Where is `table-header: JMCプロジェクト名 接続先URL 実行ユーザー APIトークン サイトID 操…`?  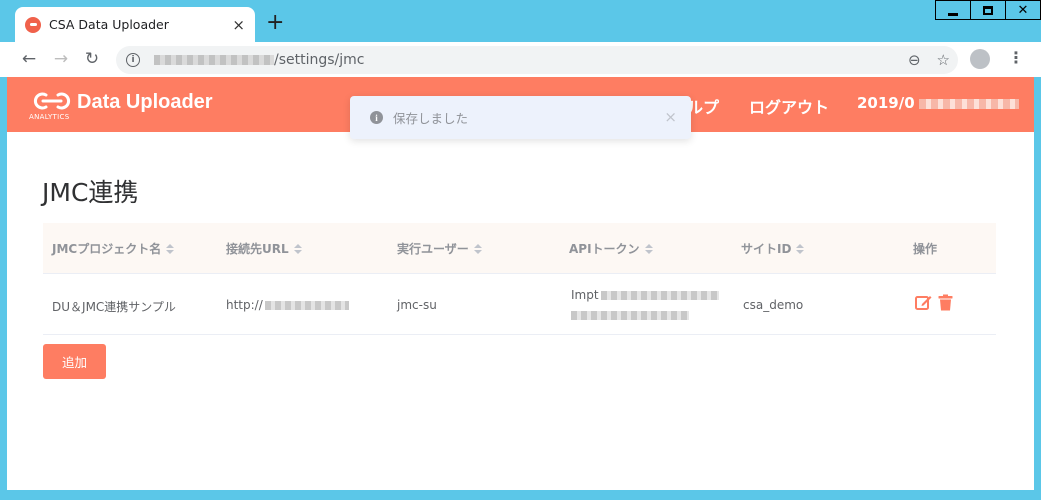 table-header: JMCプロジェクト名 接続先URL 実行ユーザー APIトークン サイトID 操… is located at coordinates (519, 248).